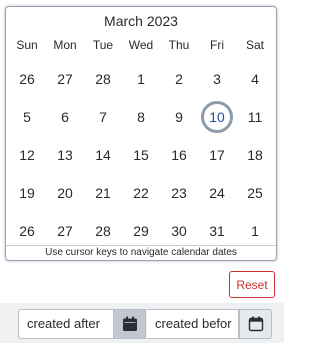 The height and width of the screenshot is (343, 320). What do you see at coordinates (179, 155) in the screenshot?
I see `day-cell: 16` at bounding box center [179, 155].